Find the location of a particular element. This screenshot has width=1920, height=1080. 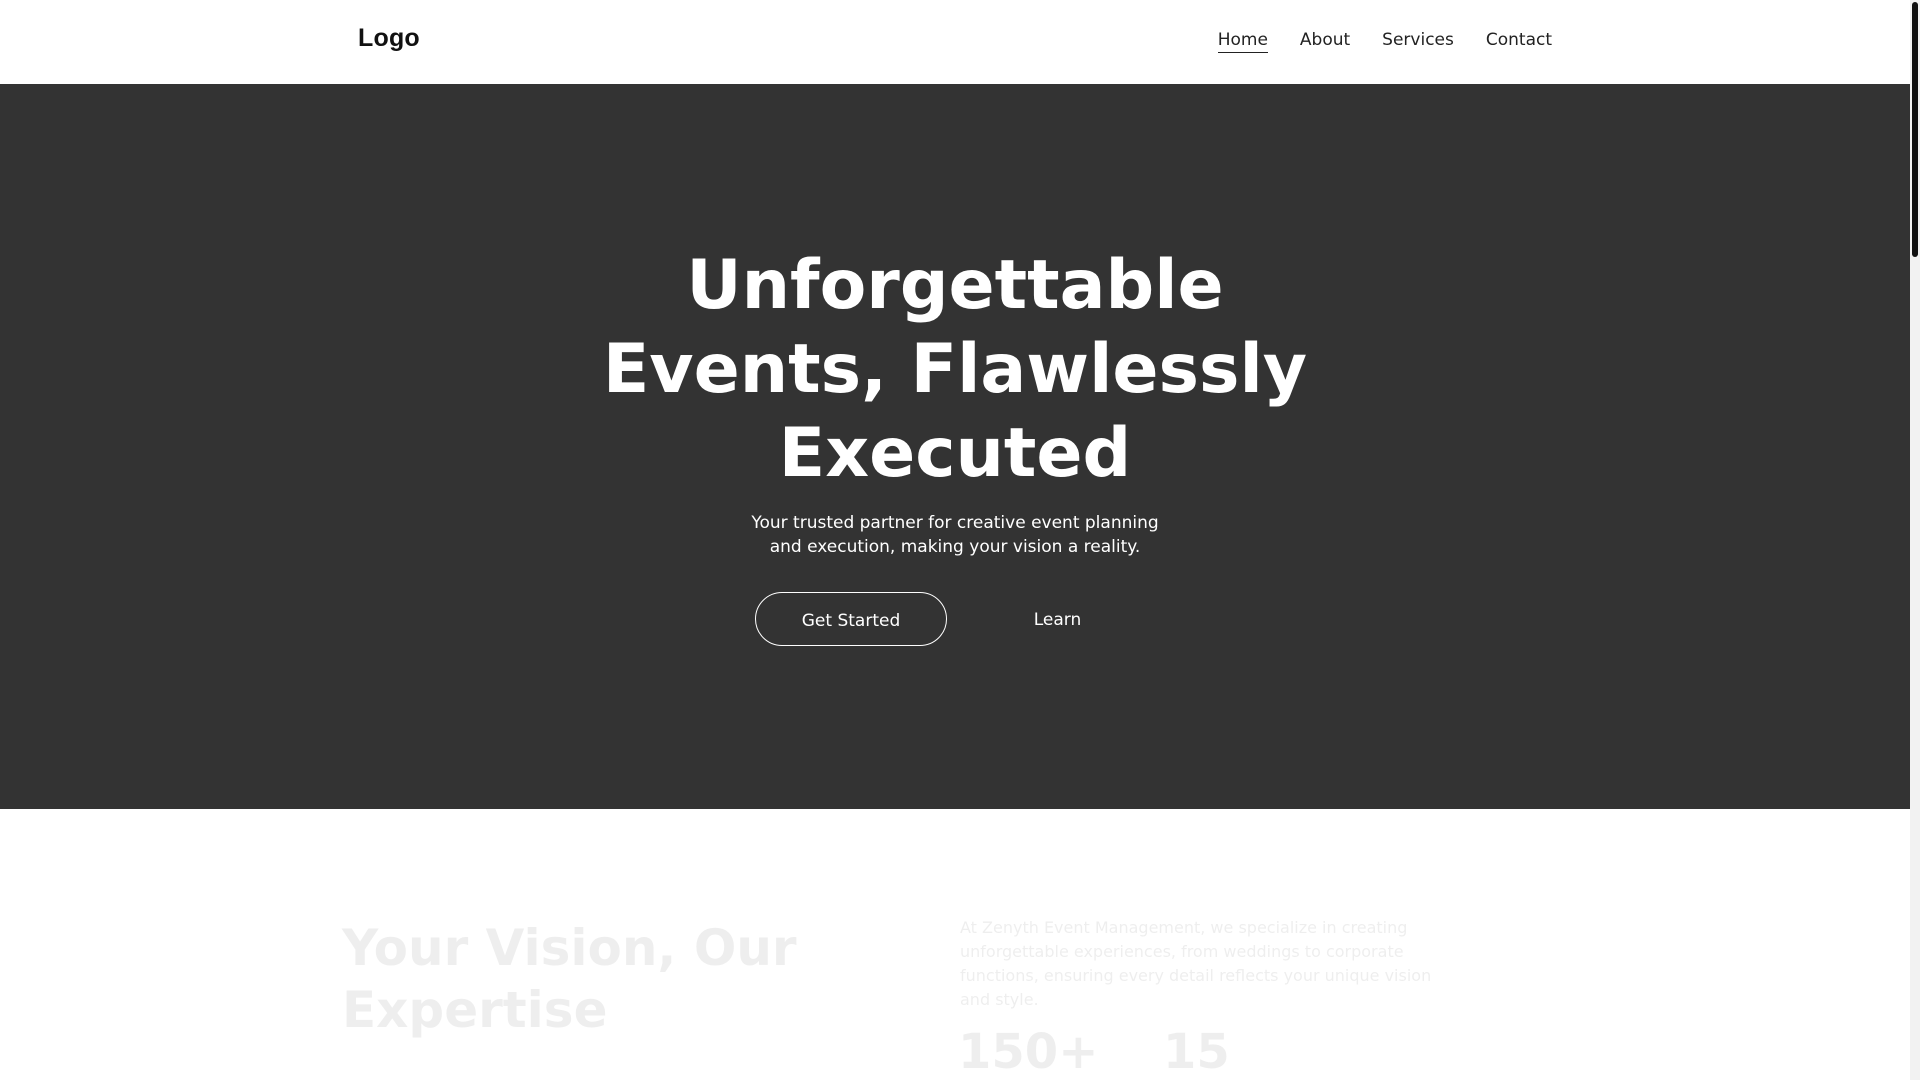

hero-title-line: Executed is located at coordinates (955, 453).